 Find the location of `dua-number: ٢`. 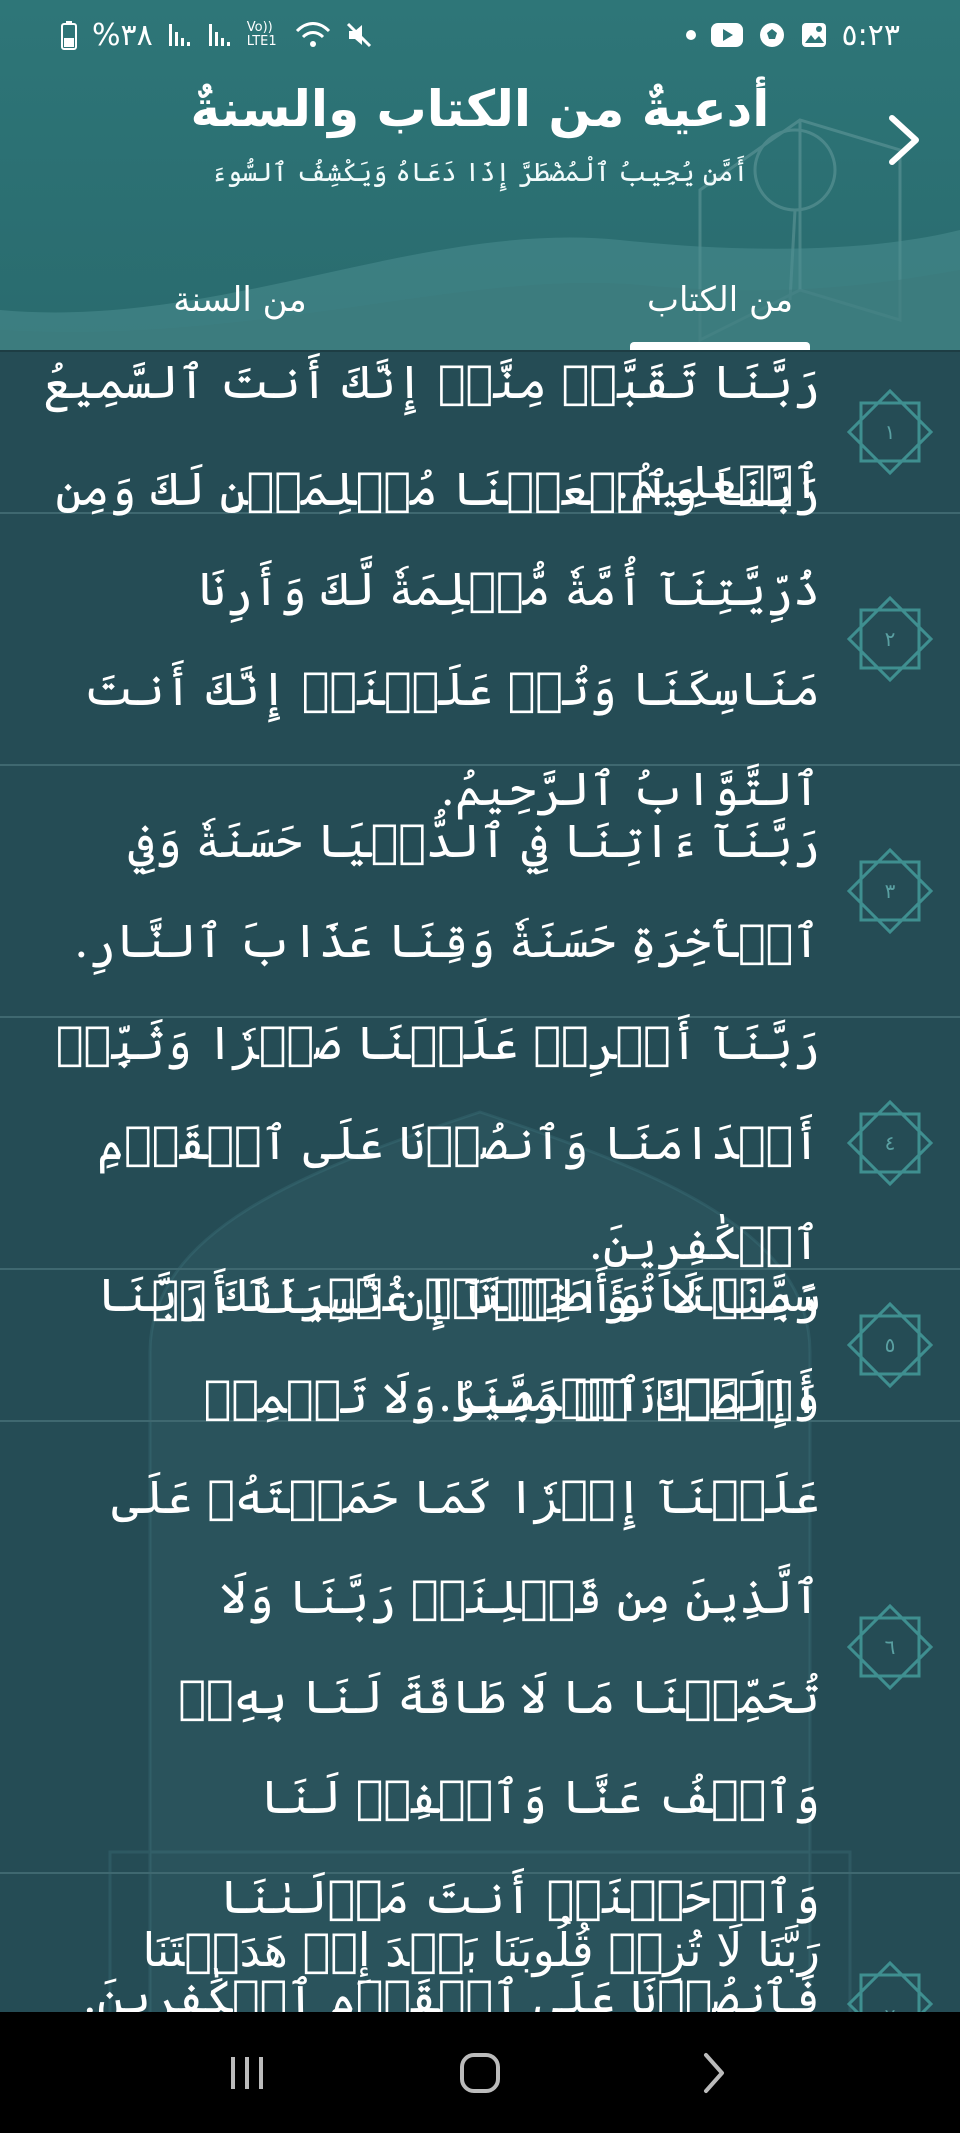

dua-number: ٢ is located at coordinates (890, 639).